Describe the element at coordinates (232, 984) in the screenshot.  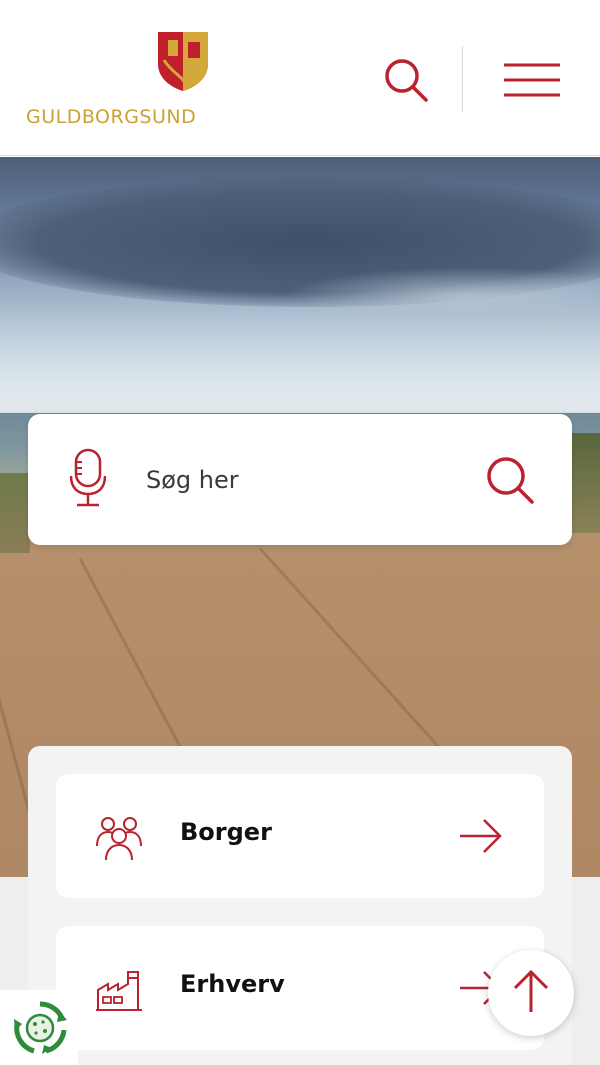
I see `nav-item-label: Erhverv` at that location.